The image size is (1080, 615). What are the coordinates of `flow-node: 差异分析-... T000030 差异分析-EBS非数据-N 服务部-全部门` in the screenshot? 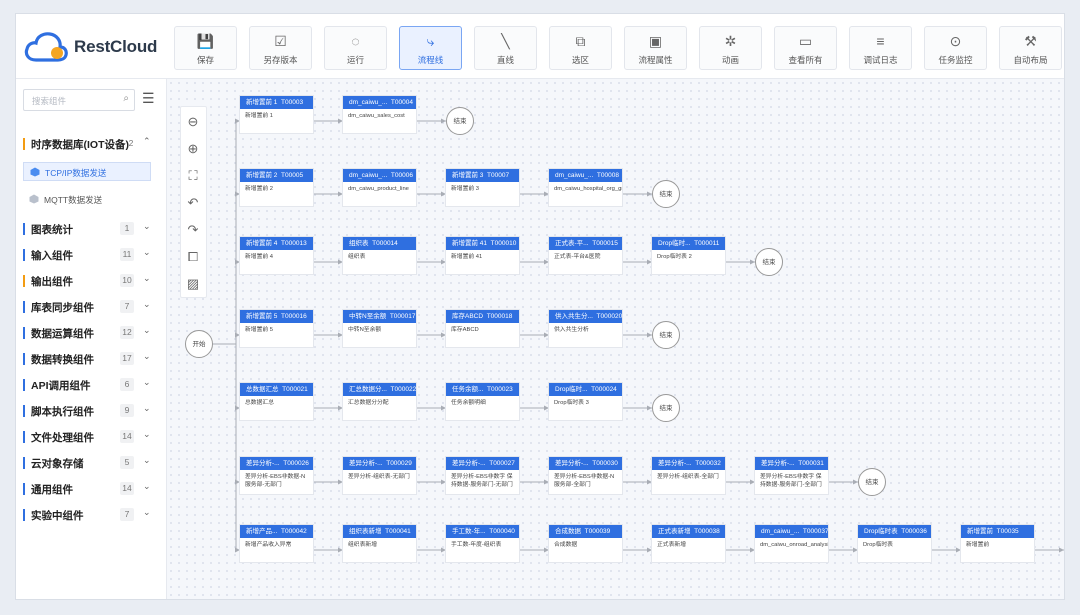 It's located at (585, 475).